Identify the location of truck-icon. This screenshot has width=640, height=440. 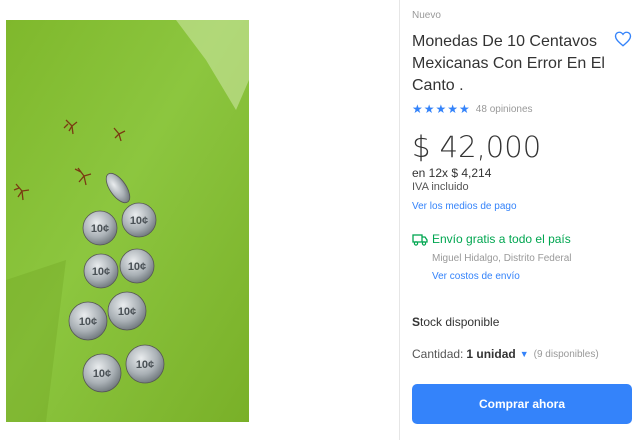
(420, 239).